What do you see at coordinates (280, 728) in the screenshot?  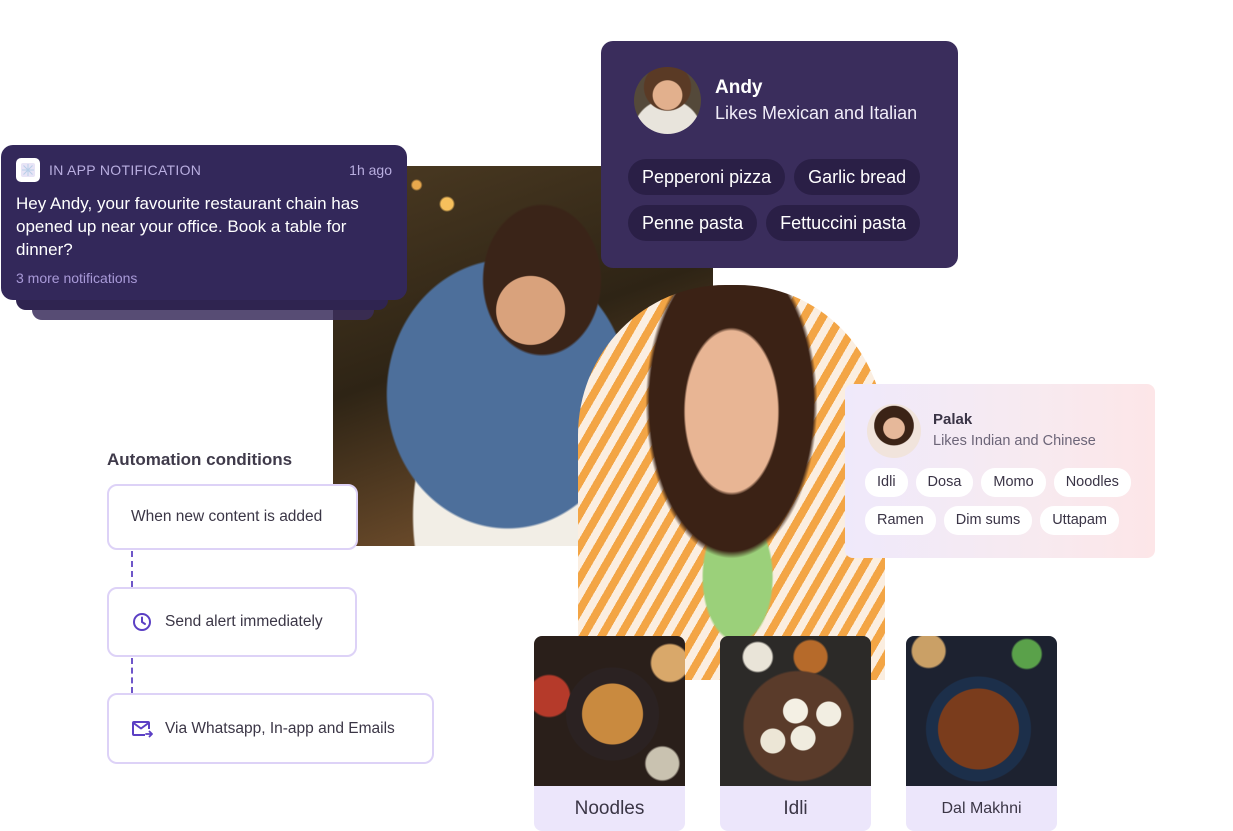 I see `step-label: Via Whatsapp, In-app and Emails` at bounding box center [280, 728].